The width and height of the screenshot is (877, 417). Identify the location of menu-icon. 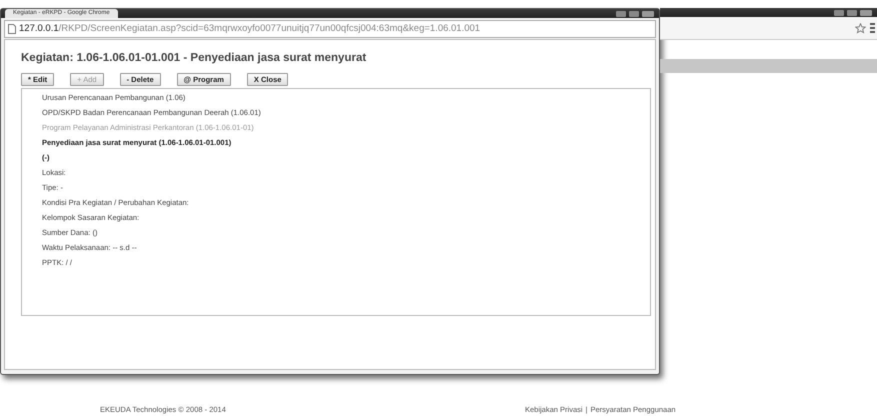
(872, 28).